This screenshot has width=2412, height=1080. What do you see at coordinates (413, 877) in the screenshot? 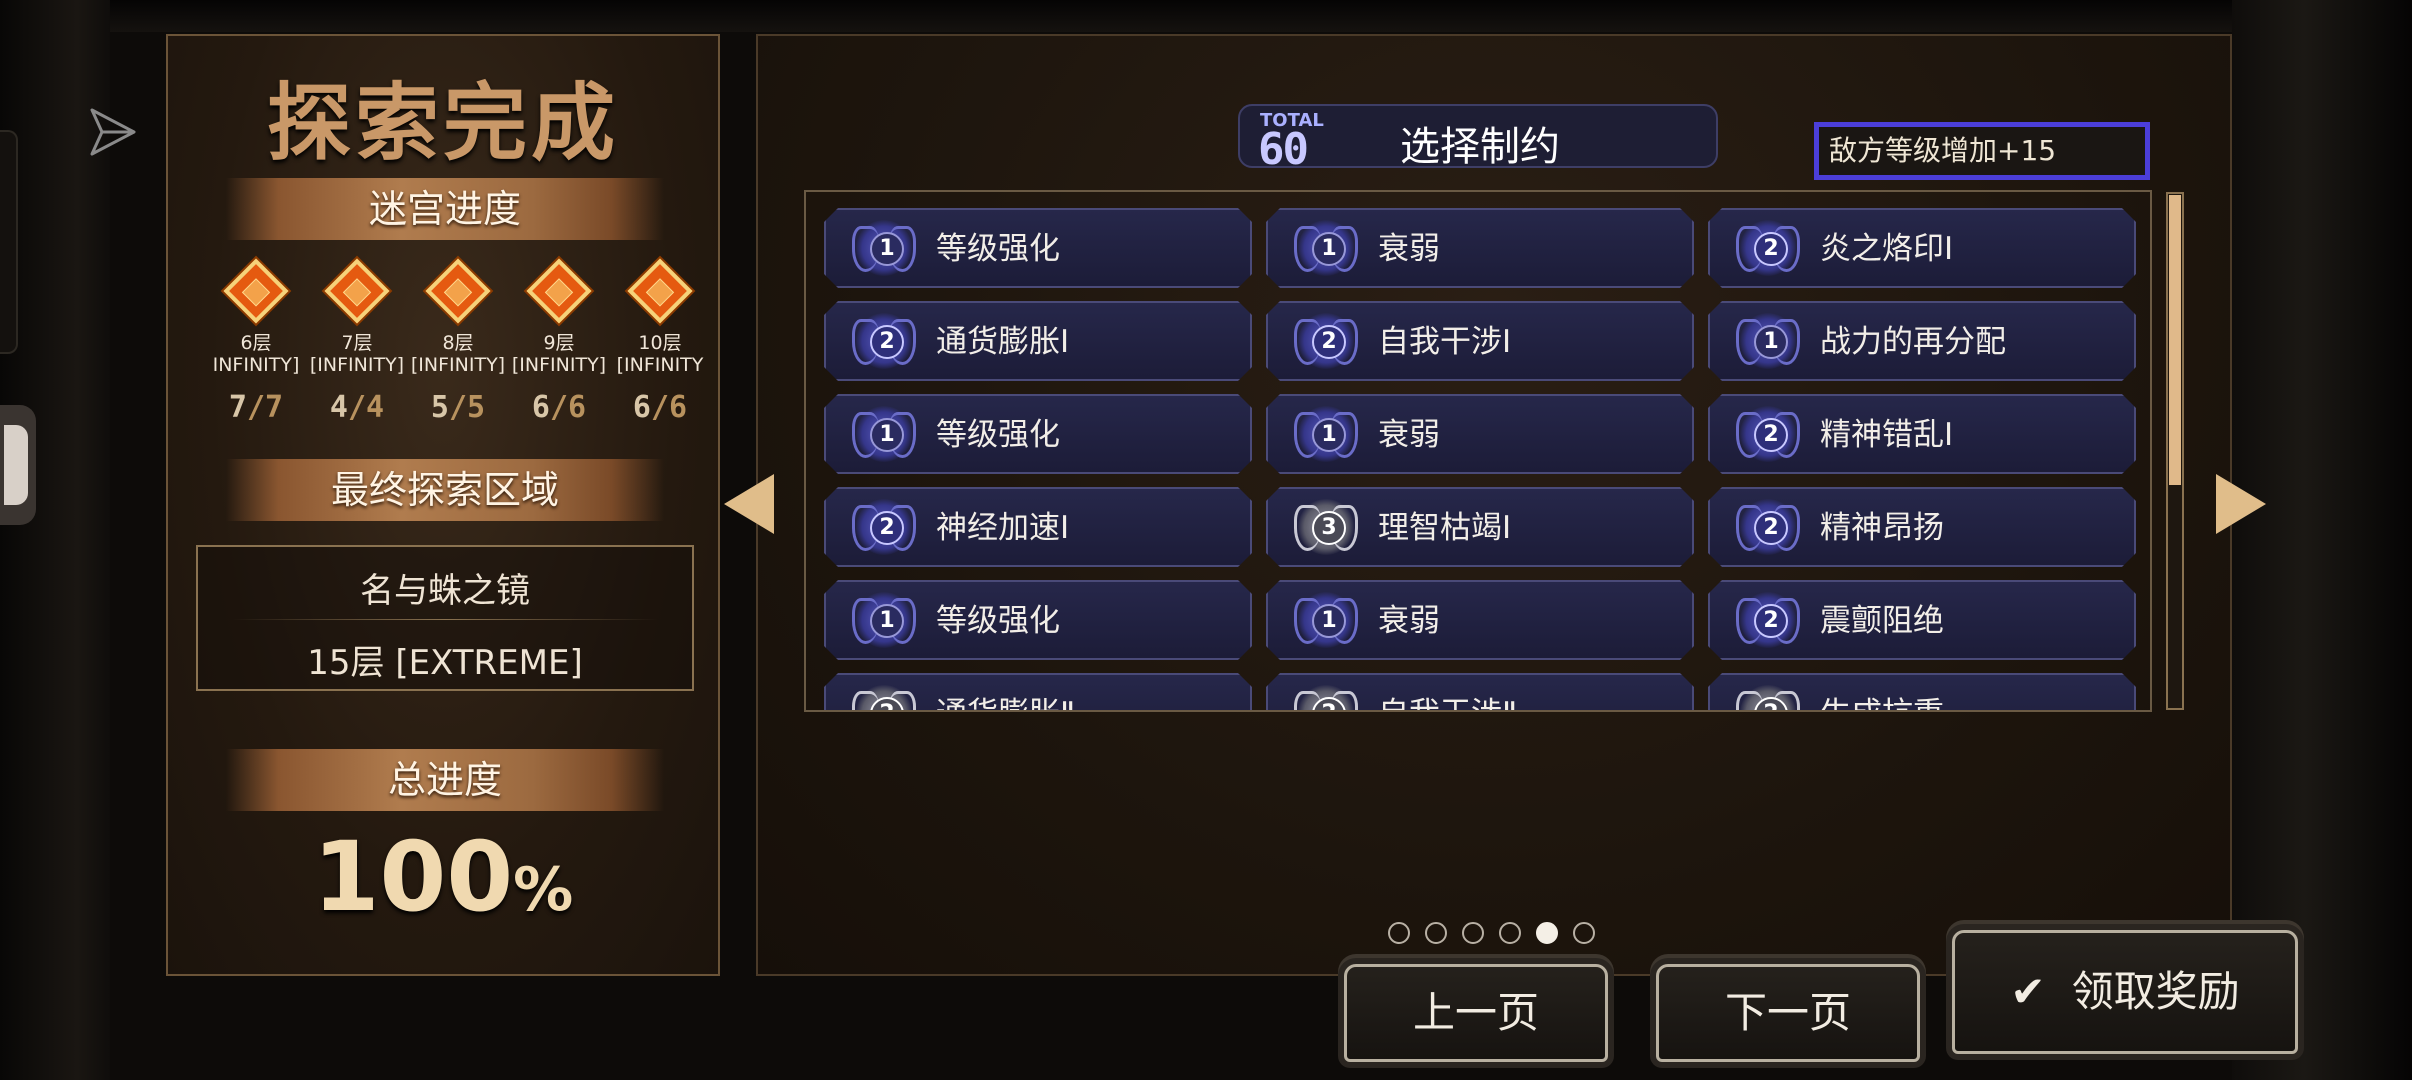
I see `total-progress-number: 100` at bounding box center [413, 877].